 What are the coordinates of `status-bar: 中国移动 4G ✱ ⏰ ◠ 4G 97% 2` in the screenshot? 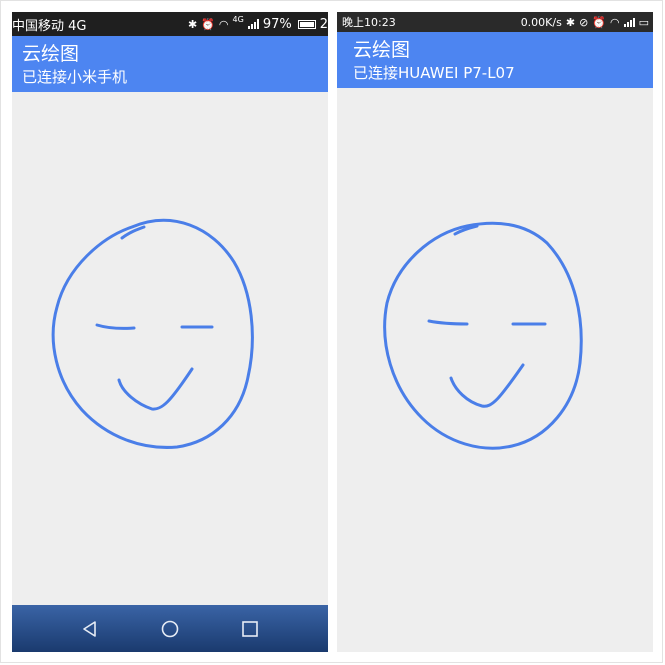 It's located at (170, 24).